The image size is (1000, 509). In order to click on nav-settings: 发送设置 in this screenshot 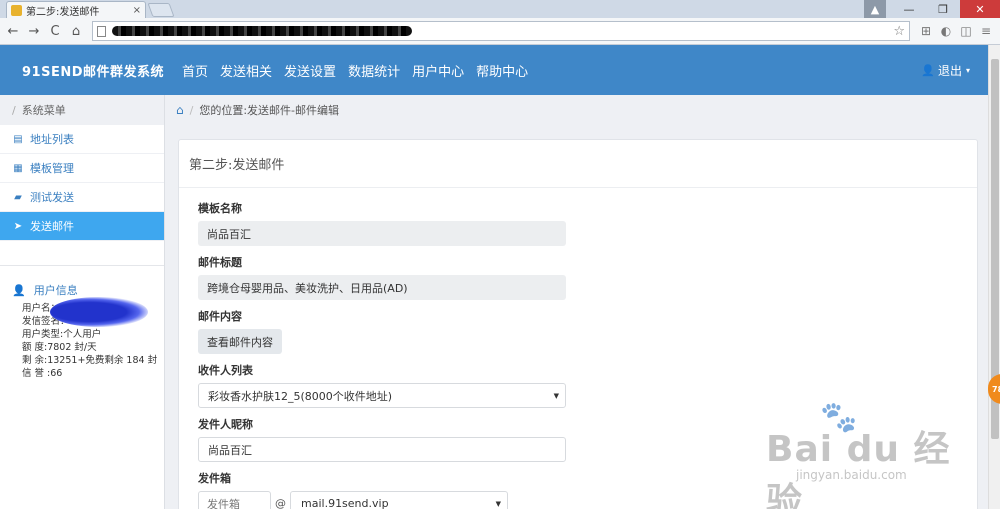, I will do `click(310, 70)`.